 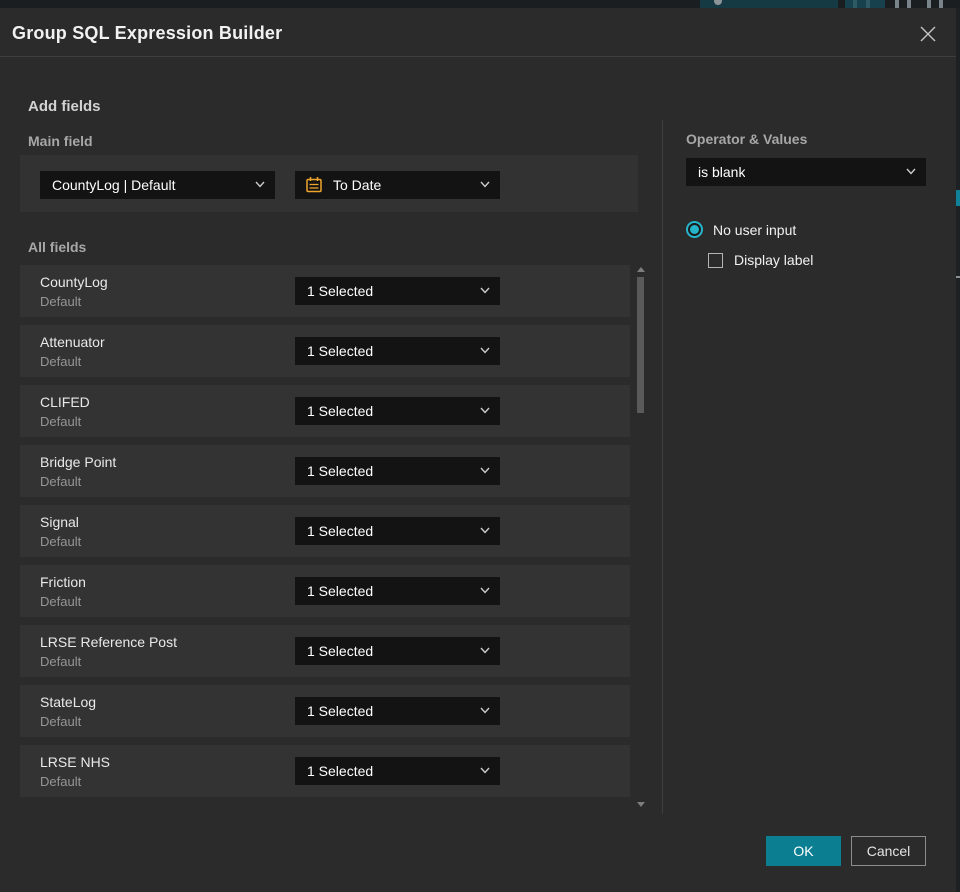 I want to click on no-user-input-radio: No user input, so click(x=741, y=229).